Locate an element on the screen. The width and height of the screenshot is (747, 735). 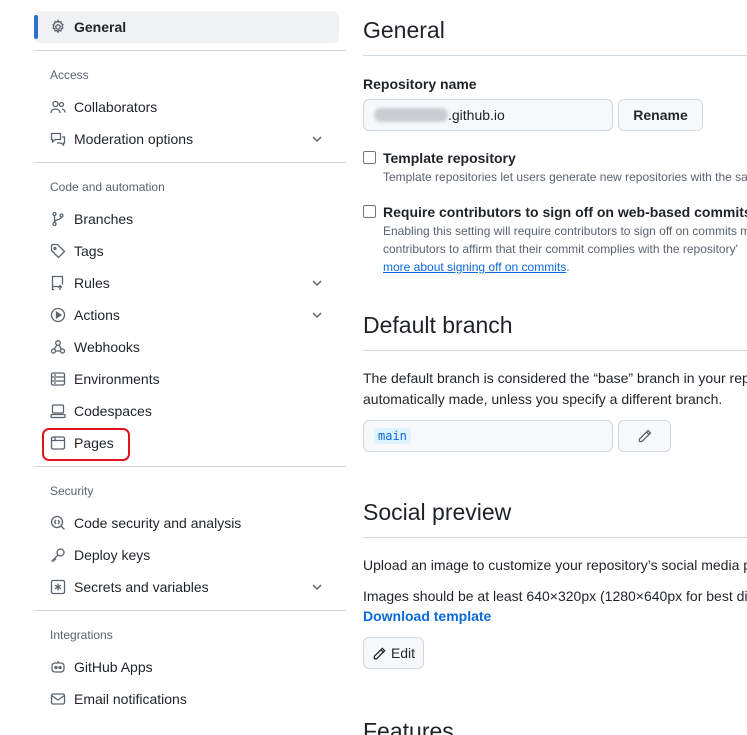
default-branch-field: main is located at coordinates (488, 436).